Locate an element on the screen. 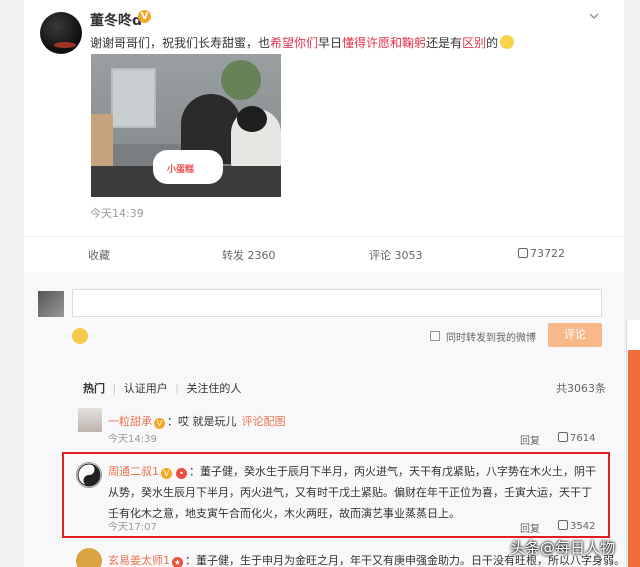 Image resolution: width=640 pixels, height=567 pixels. post-timestamp: 今天14:39 is located at coordinates (117, 213).